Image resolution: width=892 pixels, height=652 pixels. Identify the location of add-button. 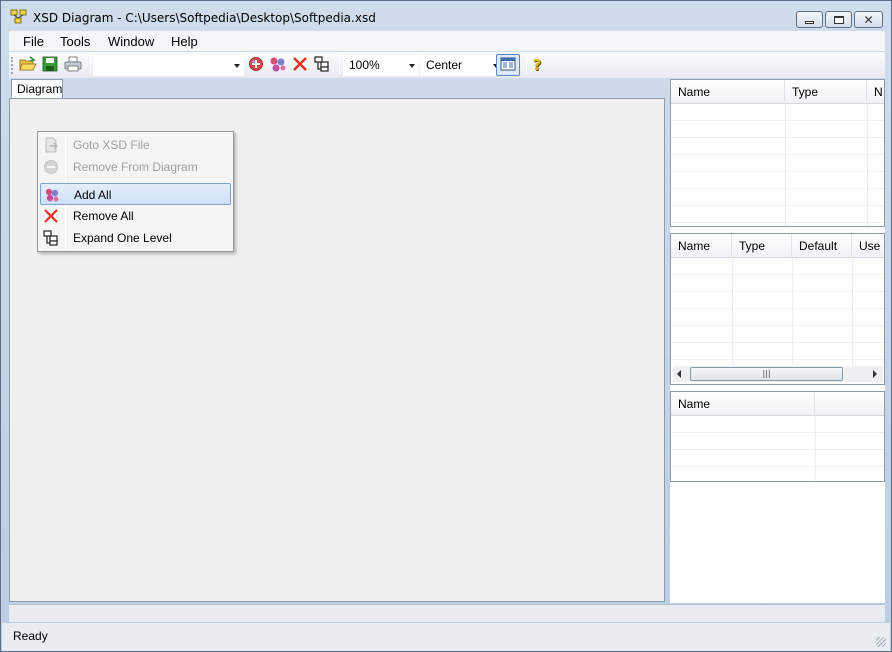
(256, 65).